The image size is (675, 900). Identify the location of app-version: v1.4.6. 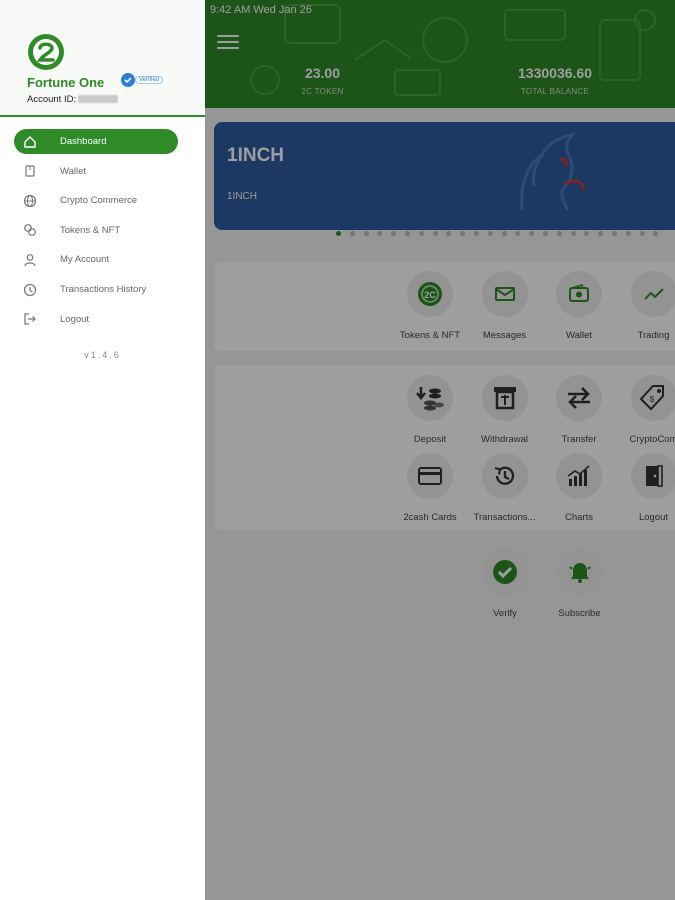
(102, 355).